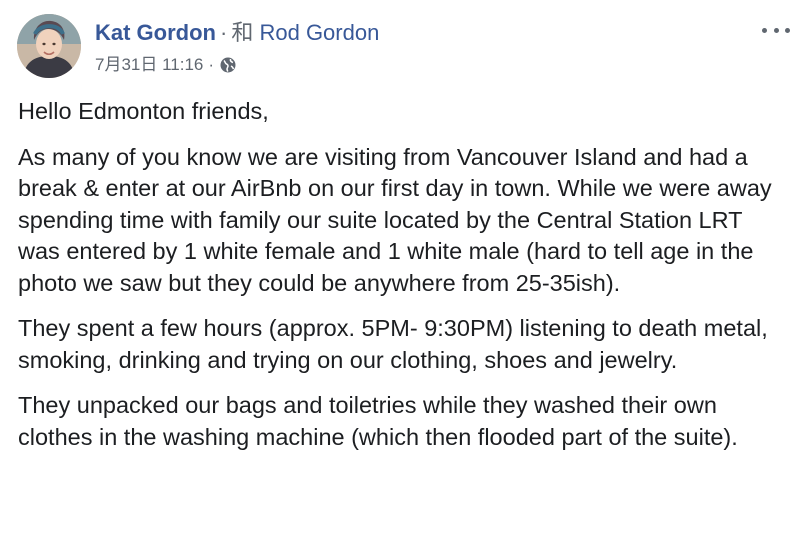 The height and width of the screenshot is (554, 800). What do you see at coordinates (242, 32) in the screenshot?
I see `with-label: 和` at bounding box center [242, 32].